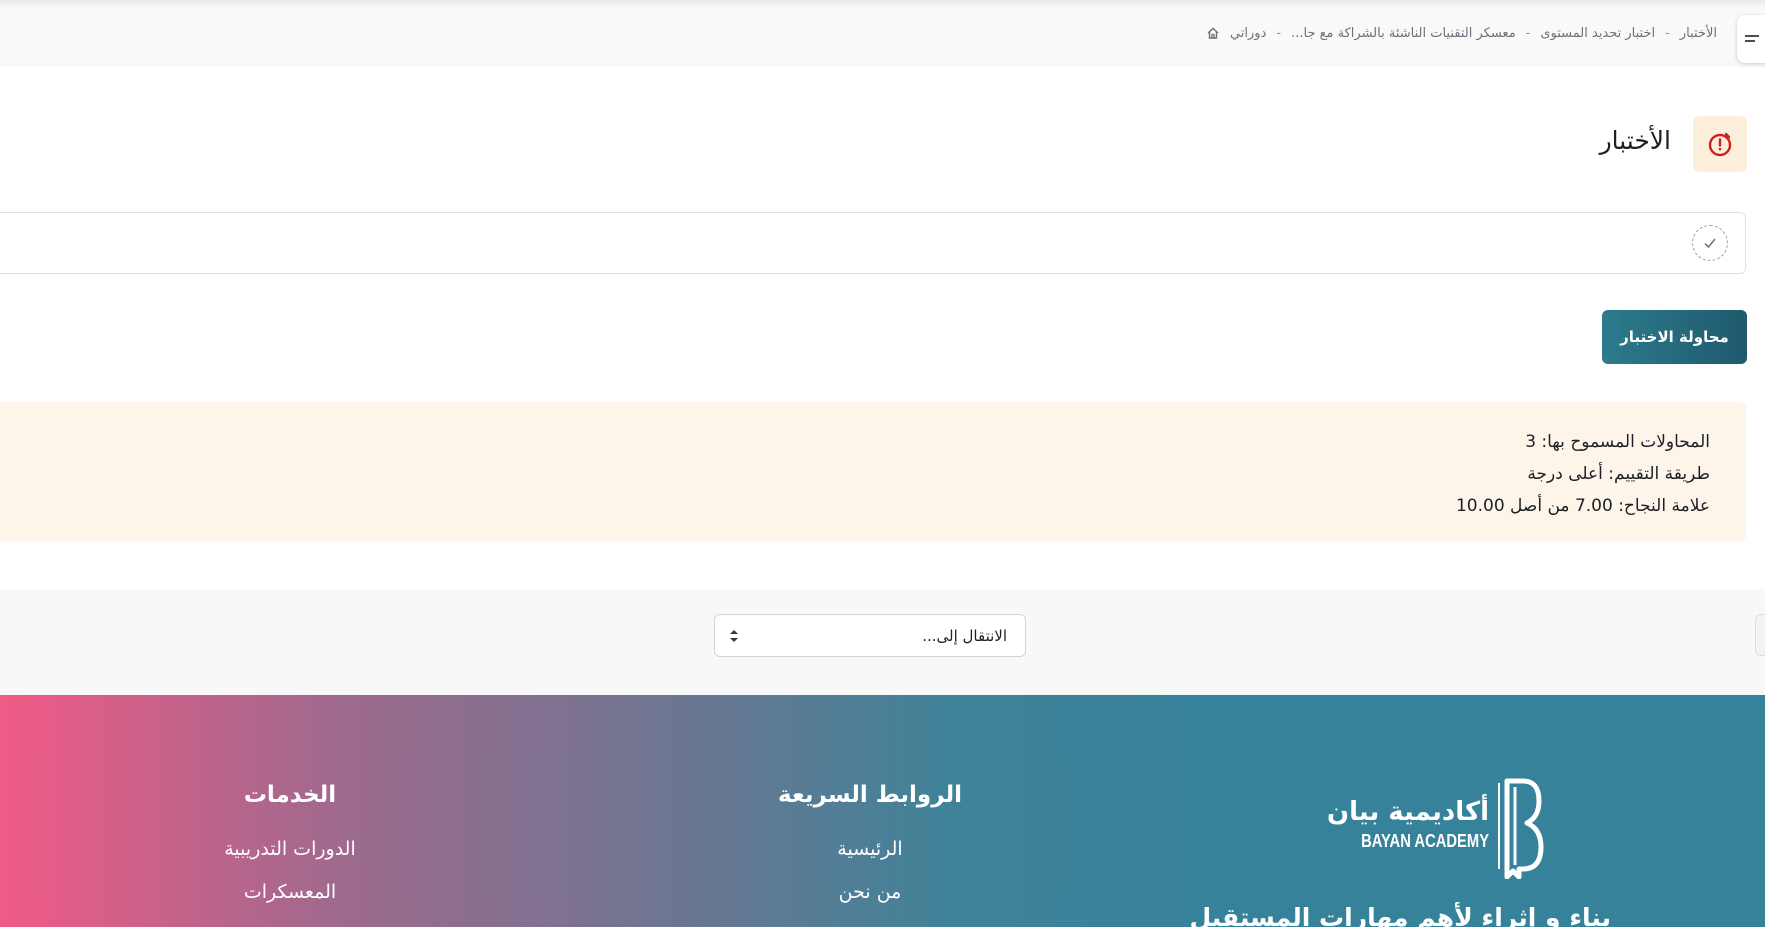 This screenshot has height=927, width=1765. I want to click on logo-text-arabic: أكاديمية بيان, so click(1407, 812).